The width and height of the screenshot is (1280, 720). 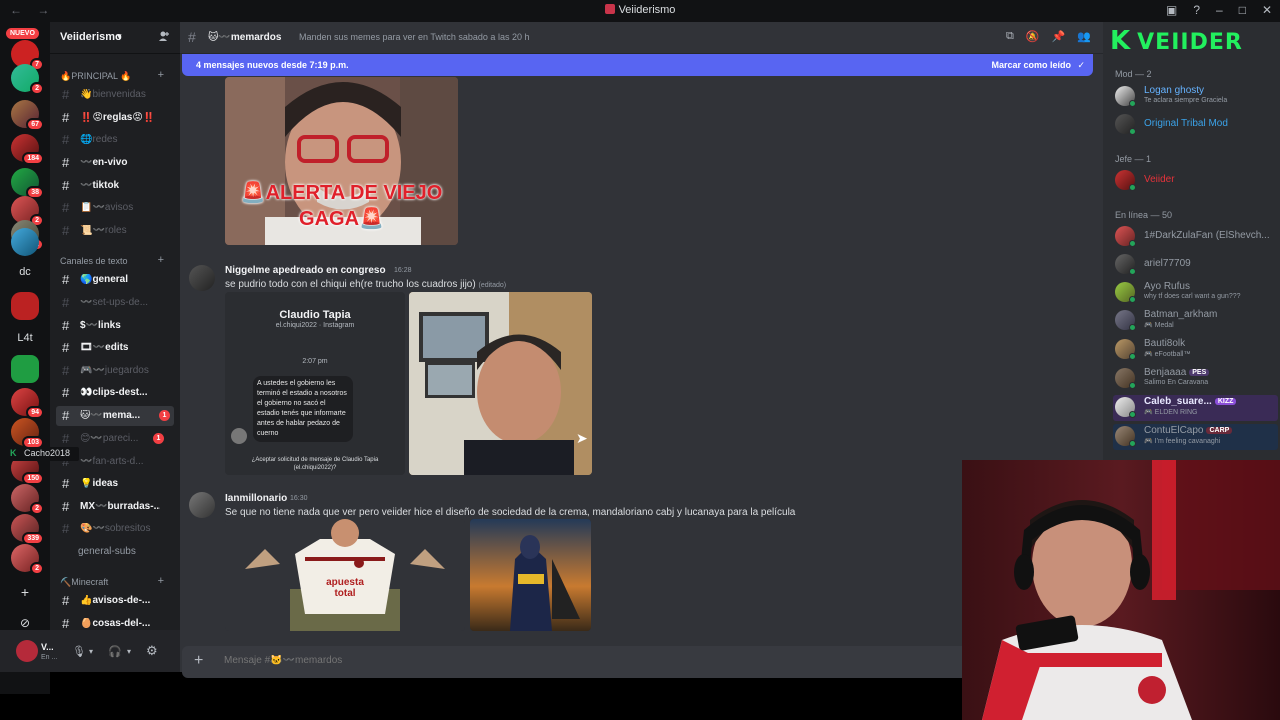 I want to click on jersey-image: apuesta total, so click(x=345, y=575).